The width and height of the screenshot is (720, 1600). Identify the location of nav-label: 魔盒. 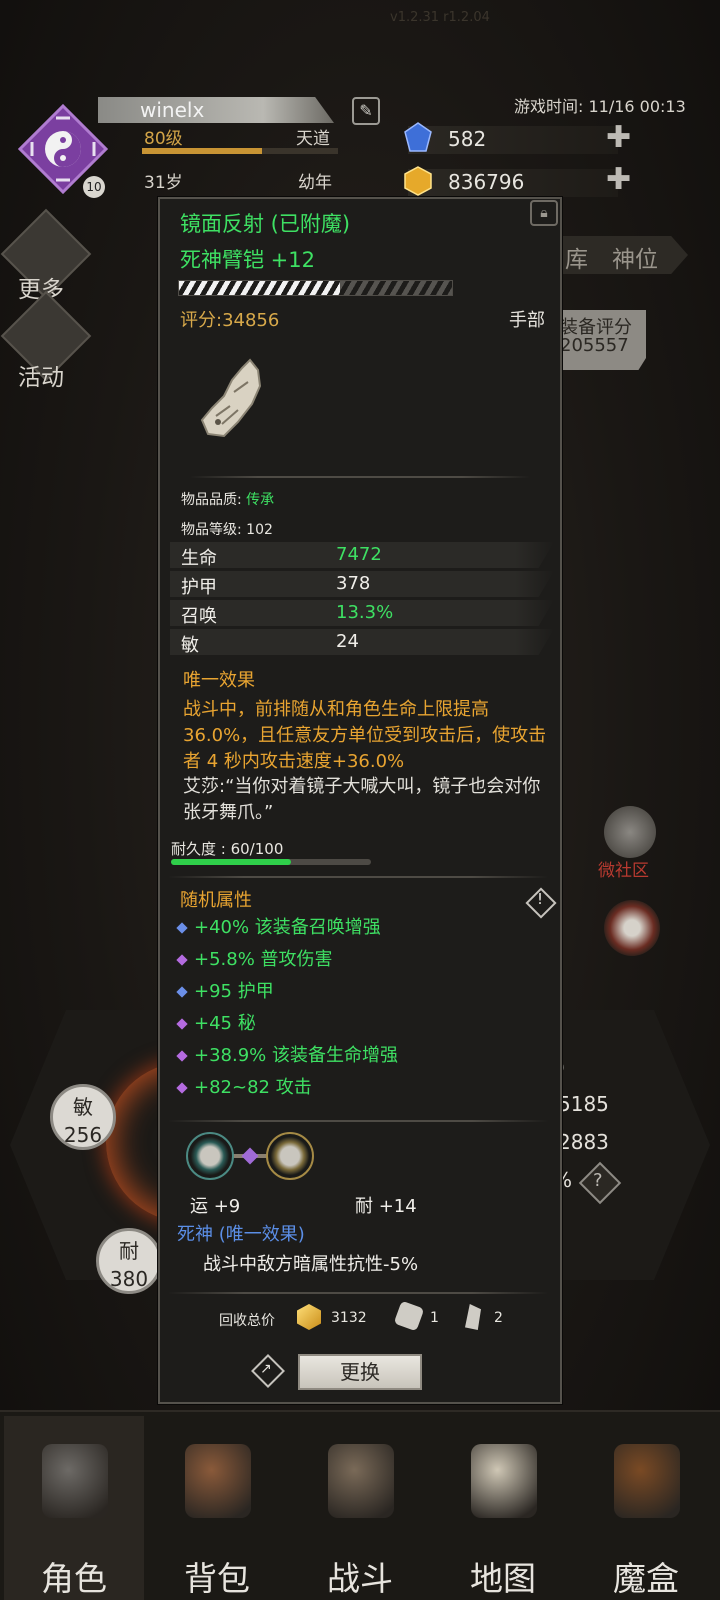
(646, 1578).